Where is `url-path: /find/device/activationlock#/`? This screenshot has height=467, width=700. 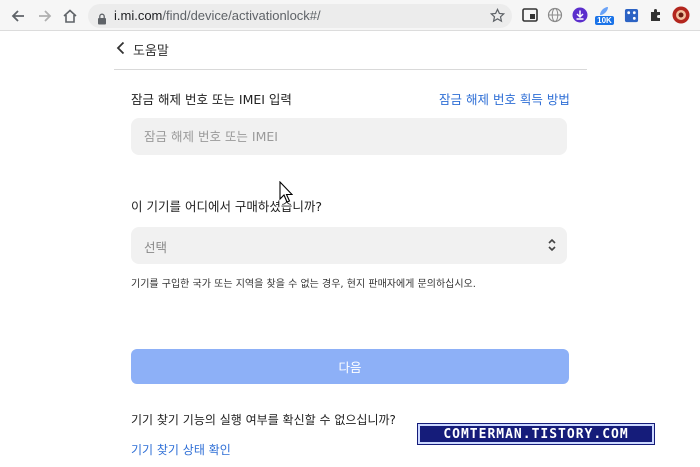 url-path: /find/device/activationlock#/ is located at coordinates (241, 15).